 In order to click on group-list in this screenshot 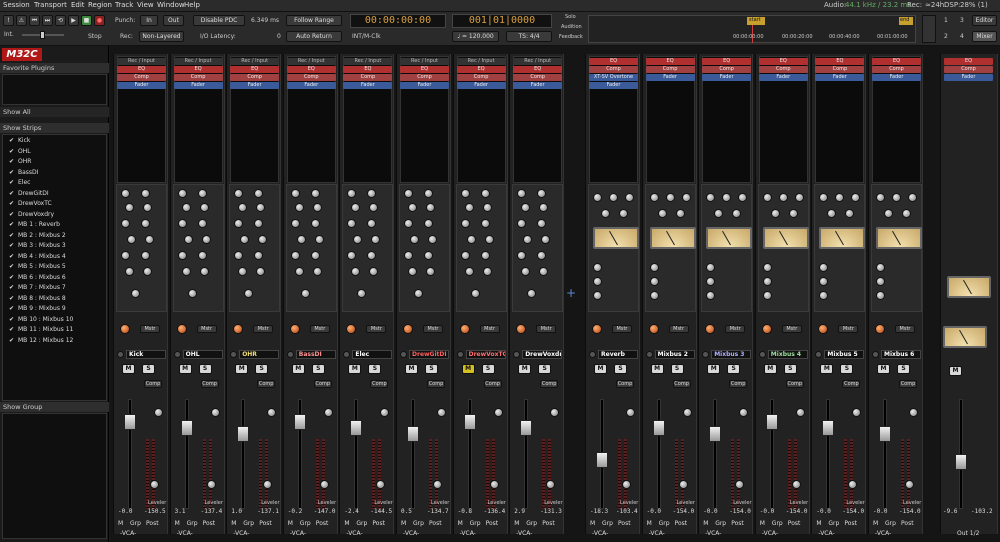, I will do `click(54, 476)`.